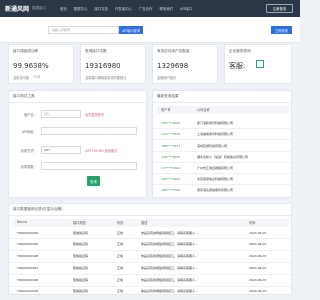  What do you see at coordinates (212, 146) in the screenshot?
I see `recent-company: 深圳百通科技有限公司` at bounding box center [212, 146].